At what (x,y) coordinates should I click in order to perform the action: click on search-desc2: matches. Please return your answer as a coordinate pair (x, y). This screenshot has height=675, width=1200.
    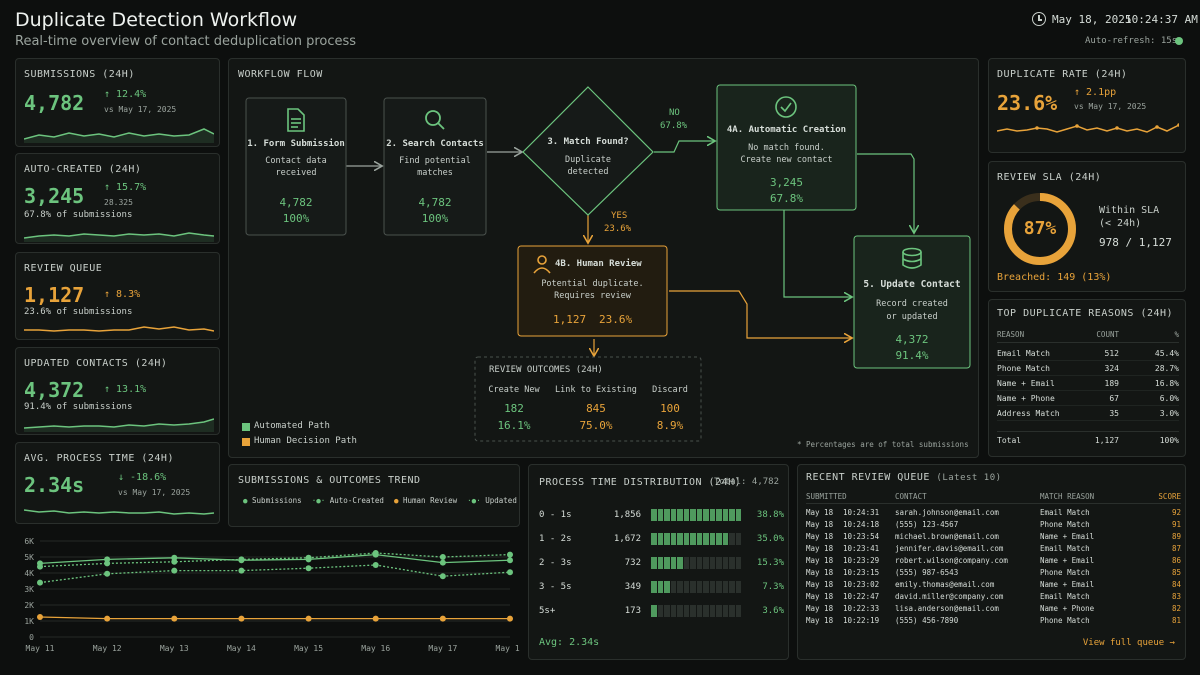
    Looking at the image, I should click on (435, 173).